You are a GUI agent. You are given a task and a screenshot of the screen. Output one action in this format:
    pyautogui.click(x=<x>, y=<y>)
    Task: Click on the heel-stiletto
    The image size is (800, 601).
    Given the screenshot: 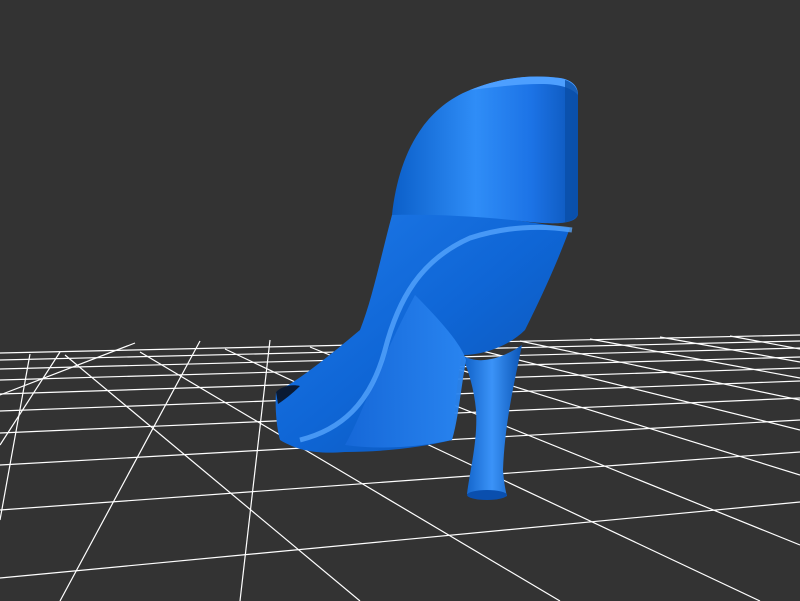 What is the action you would take?
    pyautogui.click(x=492, y=422)
    